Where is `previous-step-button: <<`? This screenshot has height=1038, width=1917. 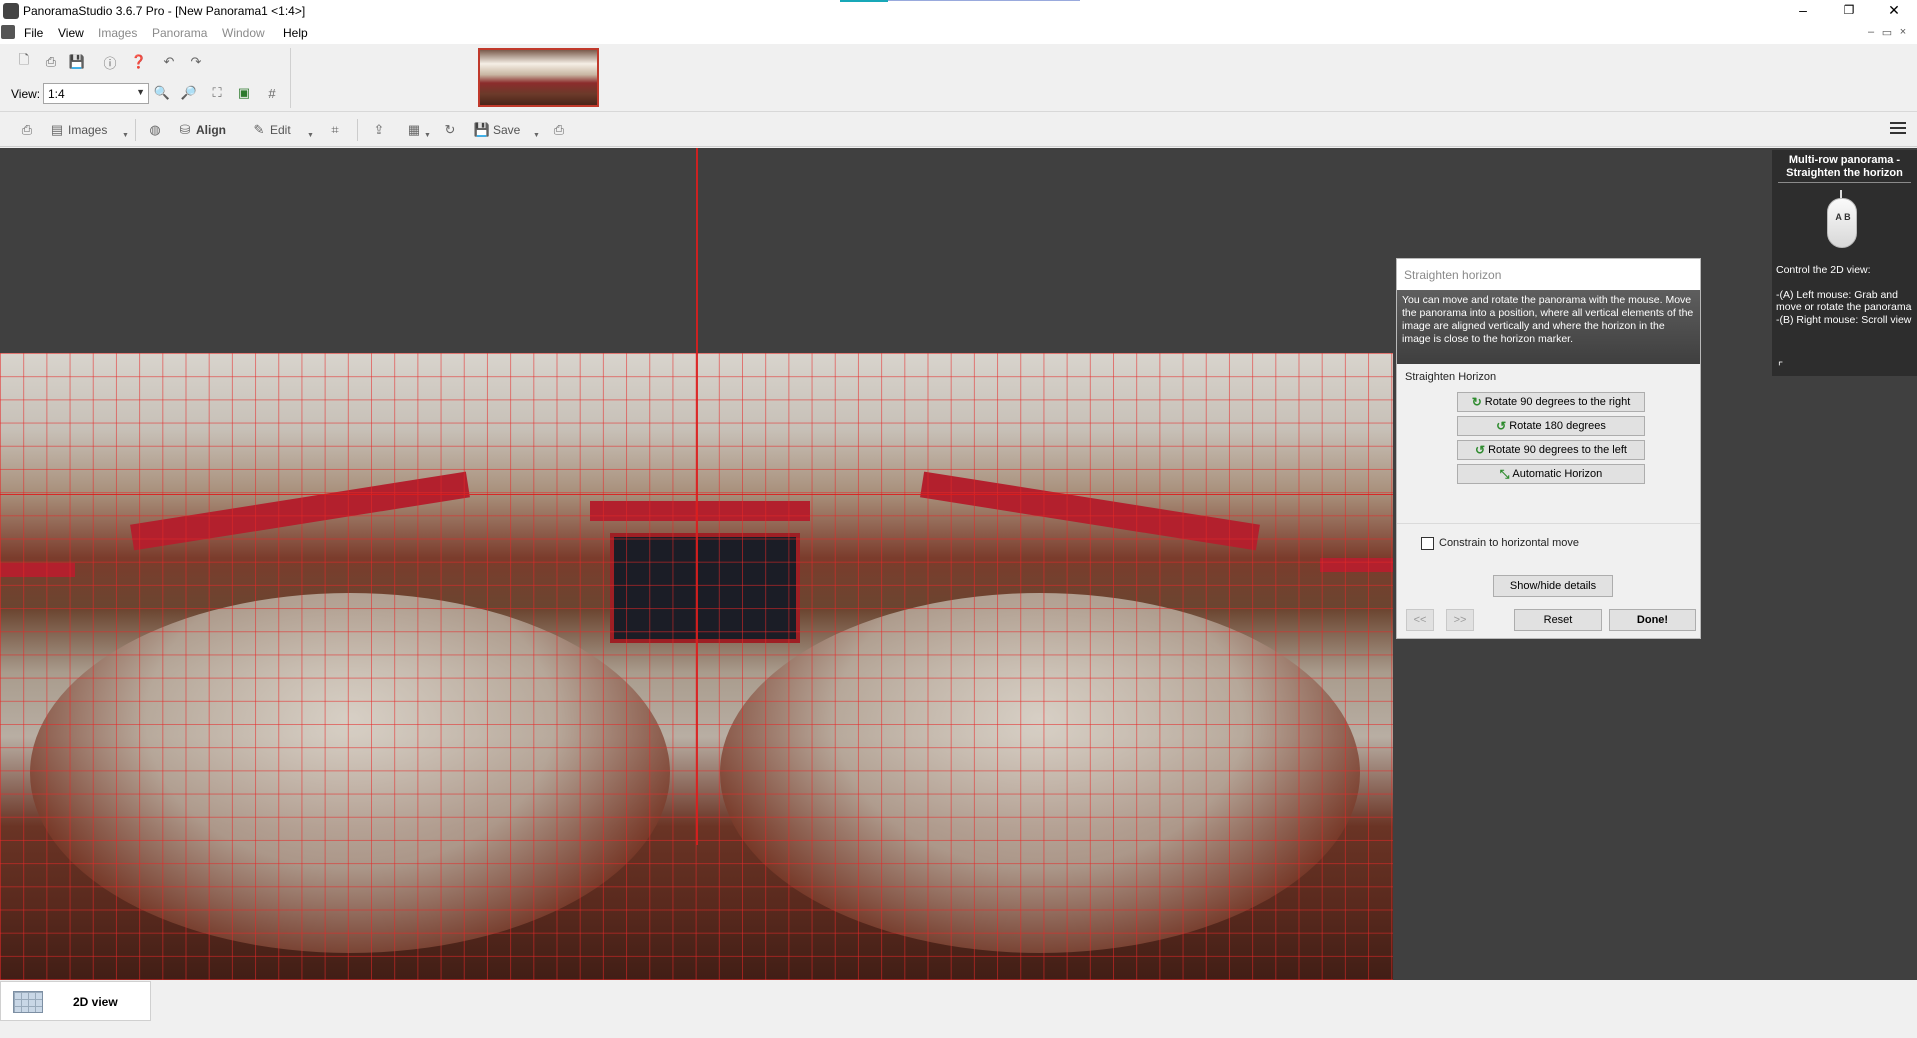
previous-step-button: << is located at coordinates (1420, 620).